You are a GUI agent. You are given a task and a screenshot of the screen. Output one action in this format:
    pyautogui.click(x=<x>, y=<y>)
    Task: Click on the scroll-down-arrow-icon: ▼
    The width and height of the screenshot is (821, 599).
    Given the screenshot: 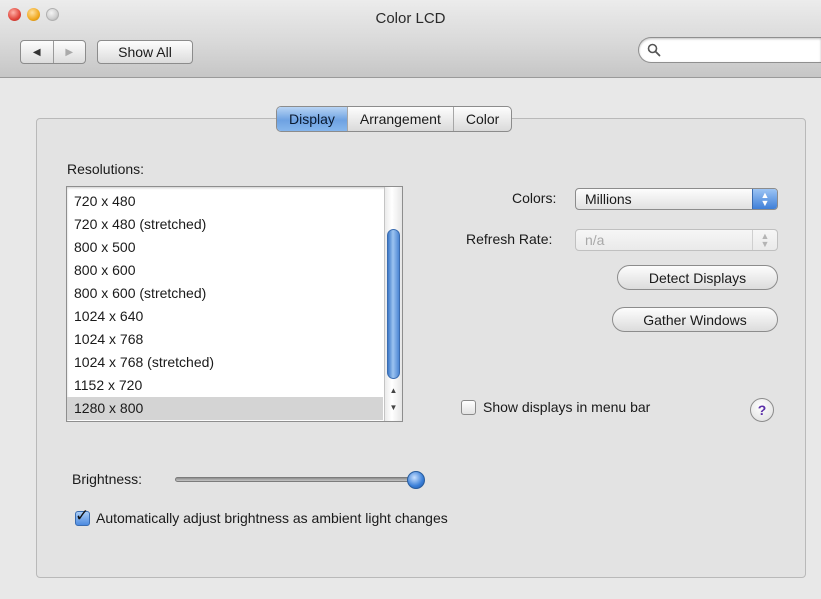 What is the action you would take?
    pyautogui.click(x=393, y=407)
    